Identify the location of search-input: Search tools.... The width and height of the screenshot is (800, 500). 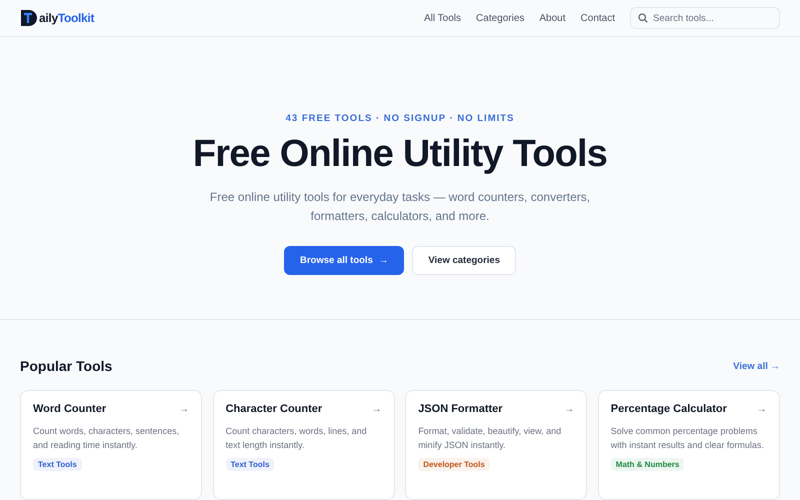
(708, 18).